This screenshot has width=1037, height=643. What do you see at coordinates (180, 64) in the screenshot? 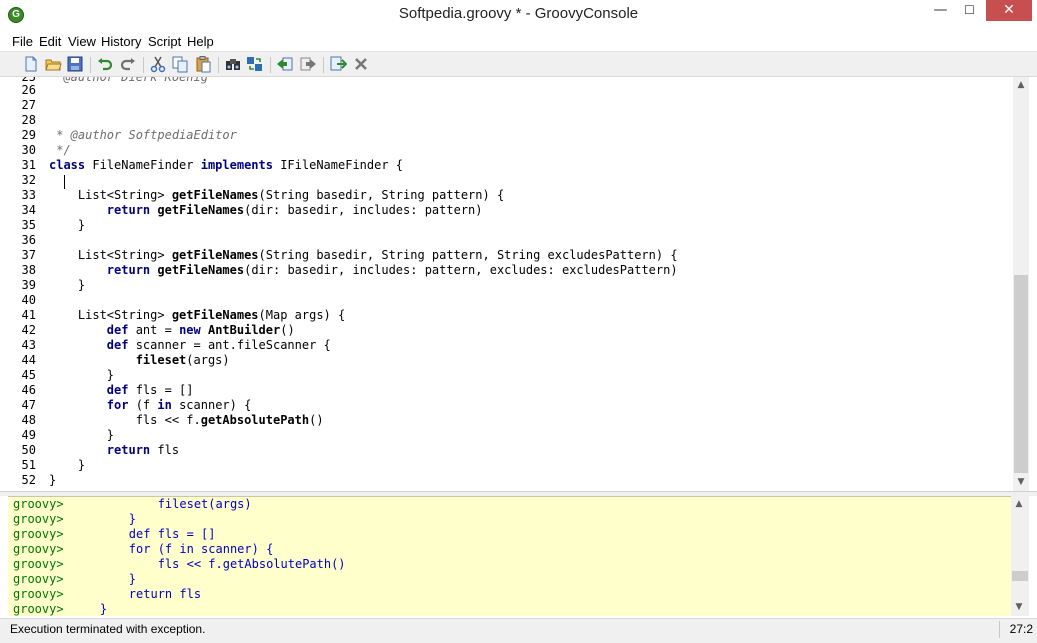
I see `copy-icon` at bounding box center [180, 64].